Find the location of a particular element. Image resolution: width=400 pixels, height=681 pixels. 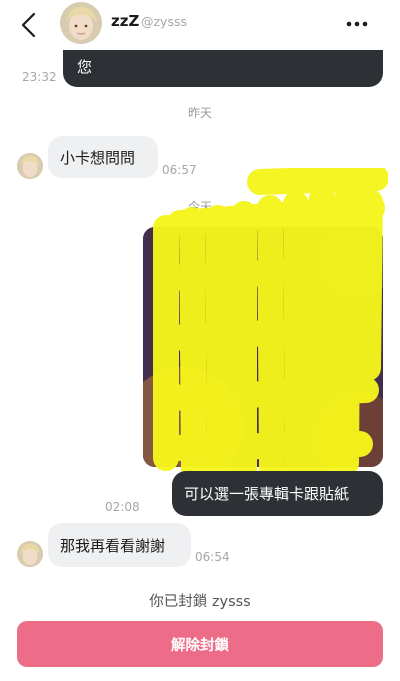

unblock-button-label: 解除封鎖 is located at coordinates (200, 645).